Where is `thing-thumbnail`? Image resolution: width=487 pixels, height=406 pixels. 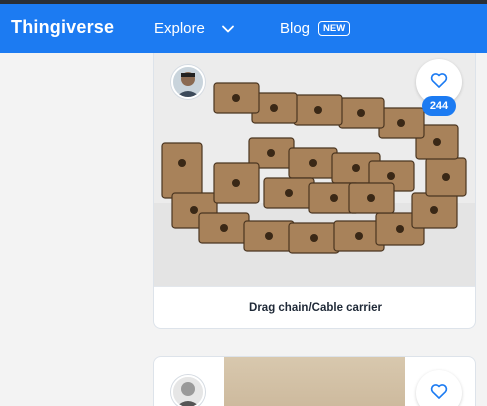 thing-thumbnail is located at coordinates (314, 381).